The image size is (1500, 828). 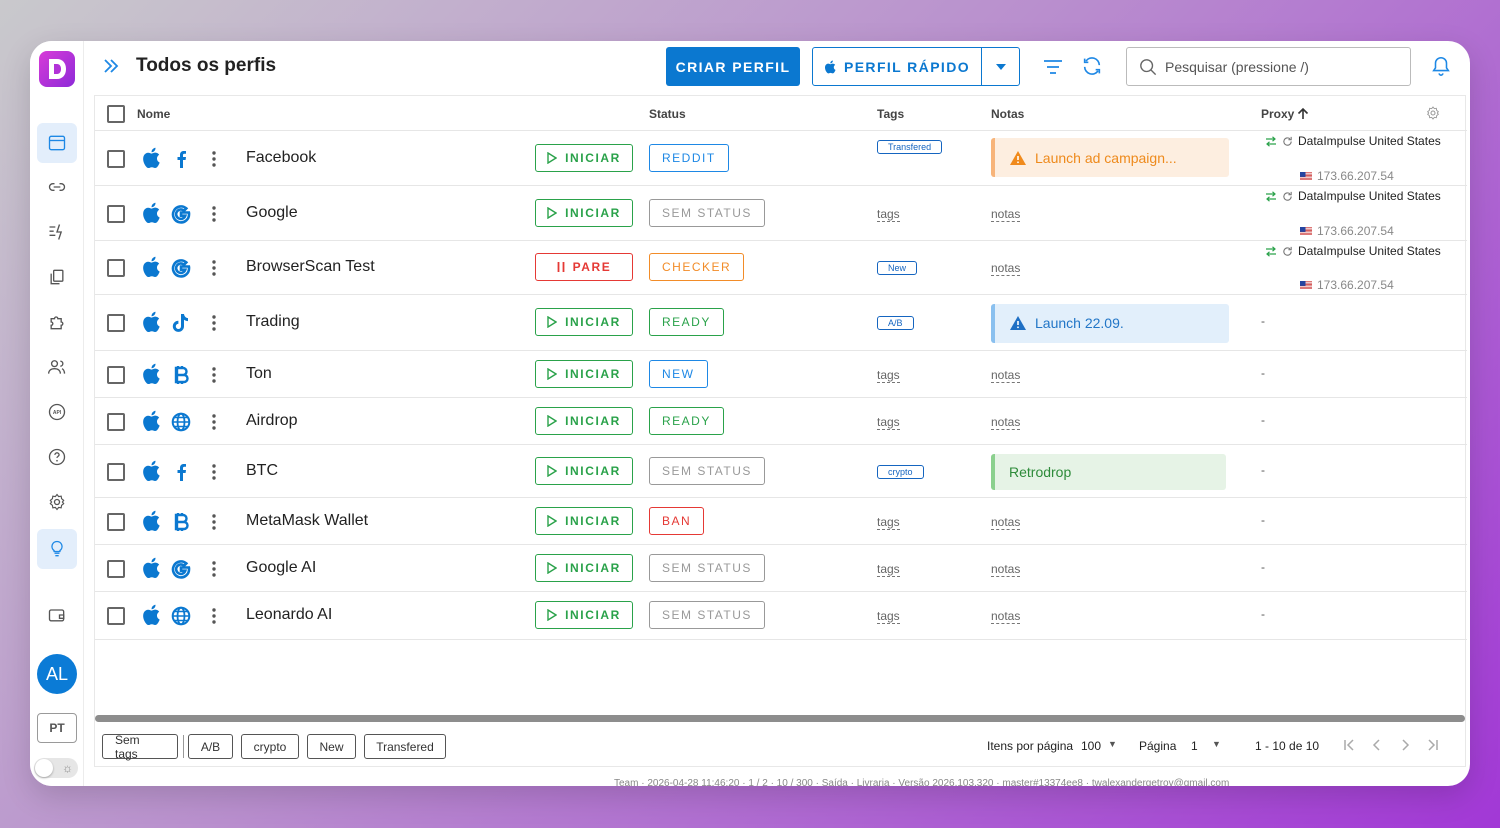 I want to click on prev-page-icon, so click(x=1377, y=745).